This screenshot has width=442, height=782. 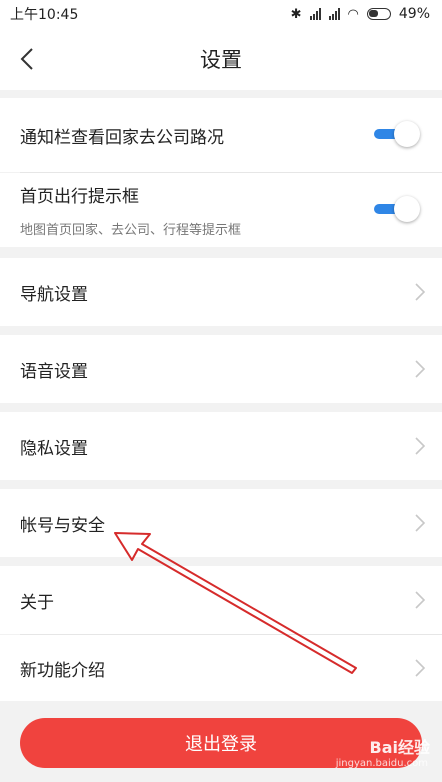 I want to click on menu-item-voice: 语音设置, so click(x=221, y=369).